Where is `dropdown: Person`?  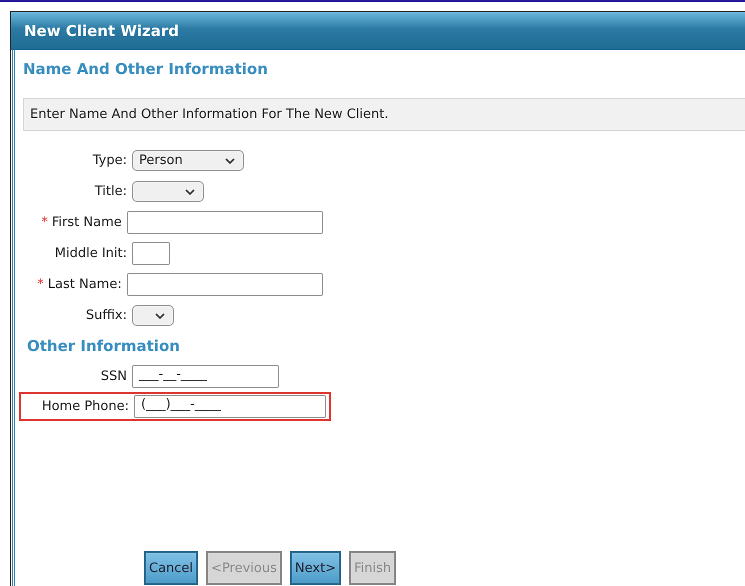 dropdown: Person is located at coordinates (188, 160).